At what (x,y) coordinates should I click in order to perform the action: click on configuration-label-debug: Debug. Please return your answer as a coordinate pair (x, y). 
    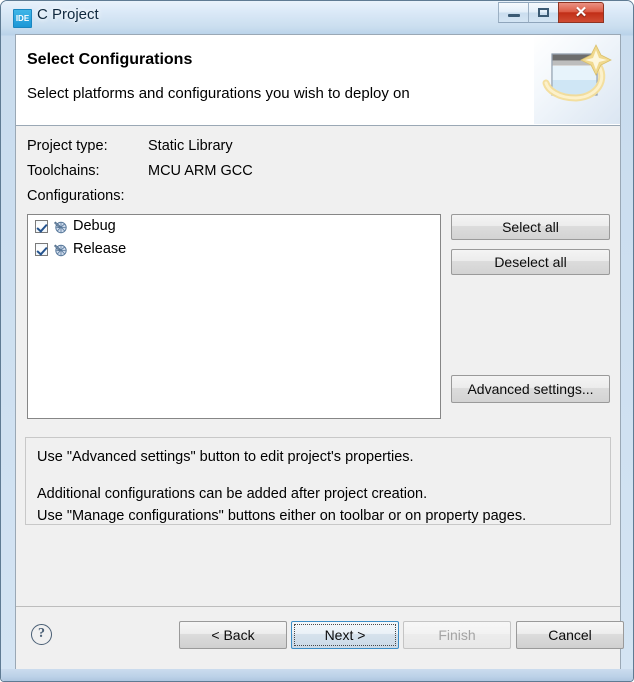
    Looking at the image, I should click on (94, 226).